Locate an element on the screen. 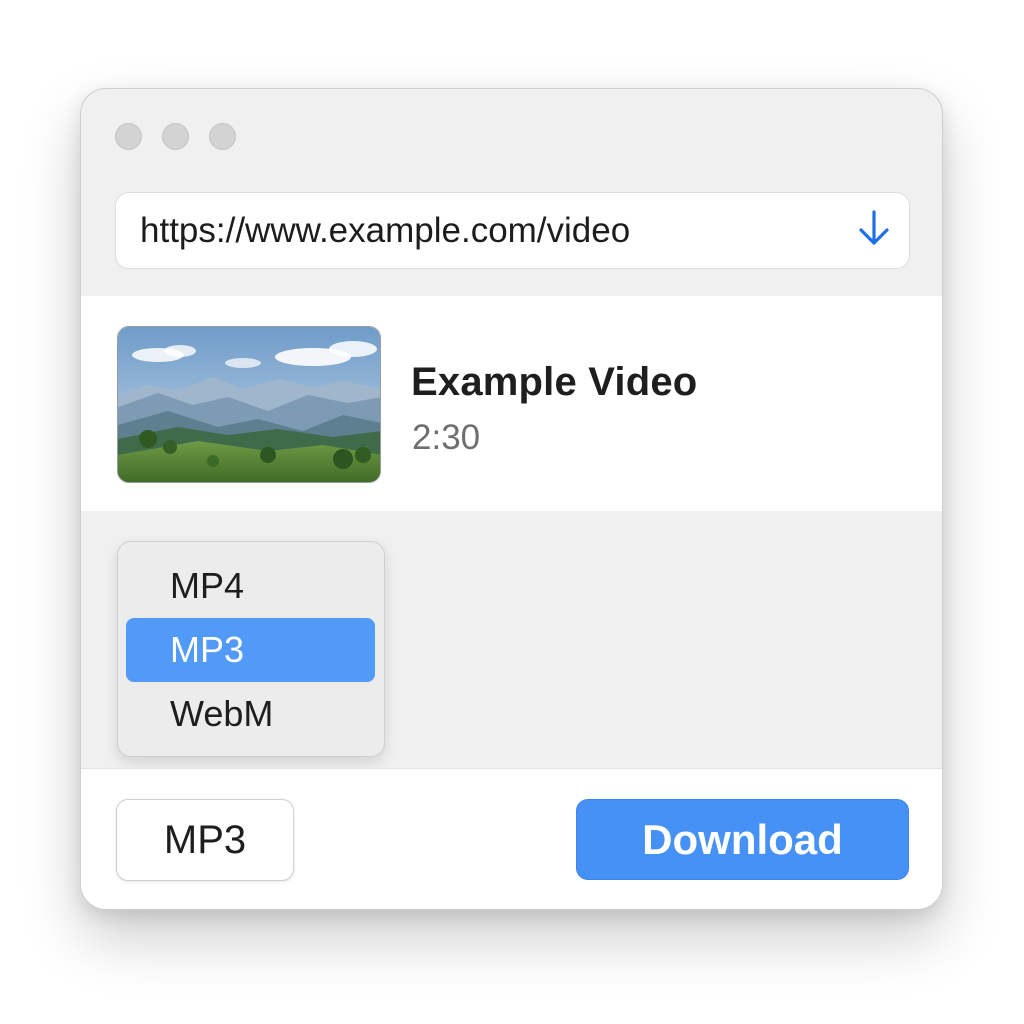 The image size is (1024, 1024). mountain-landscape-image is located at coordinates (249, 404).